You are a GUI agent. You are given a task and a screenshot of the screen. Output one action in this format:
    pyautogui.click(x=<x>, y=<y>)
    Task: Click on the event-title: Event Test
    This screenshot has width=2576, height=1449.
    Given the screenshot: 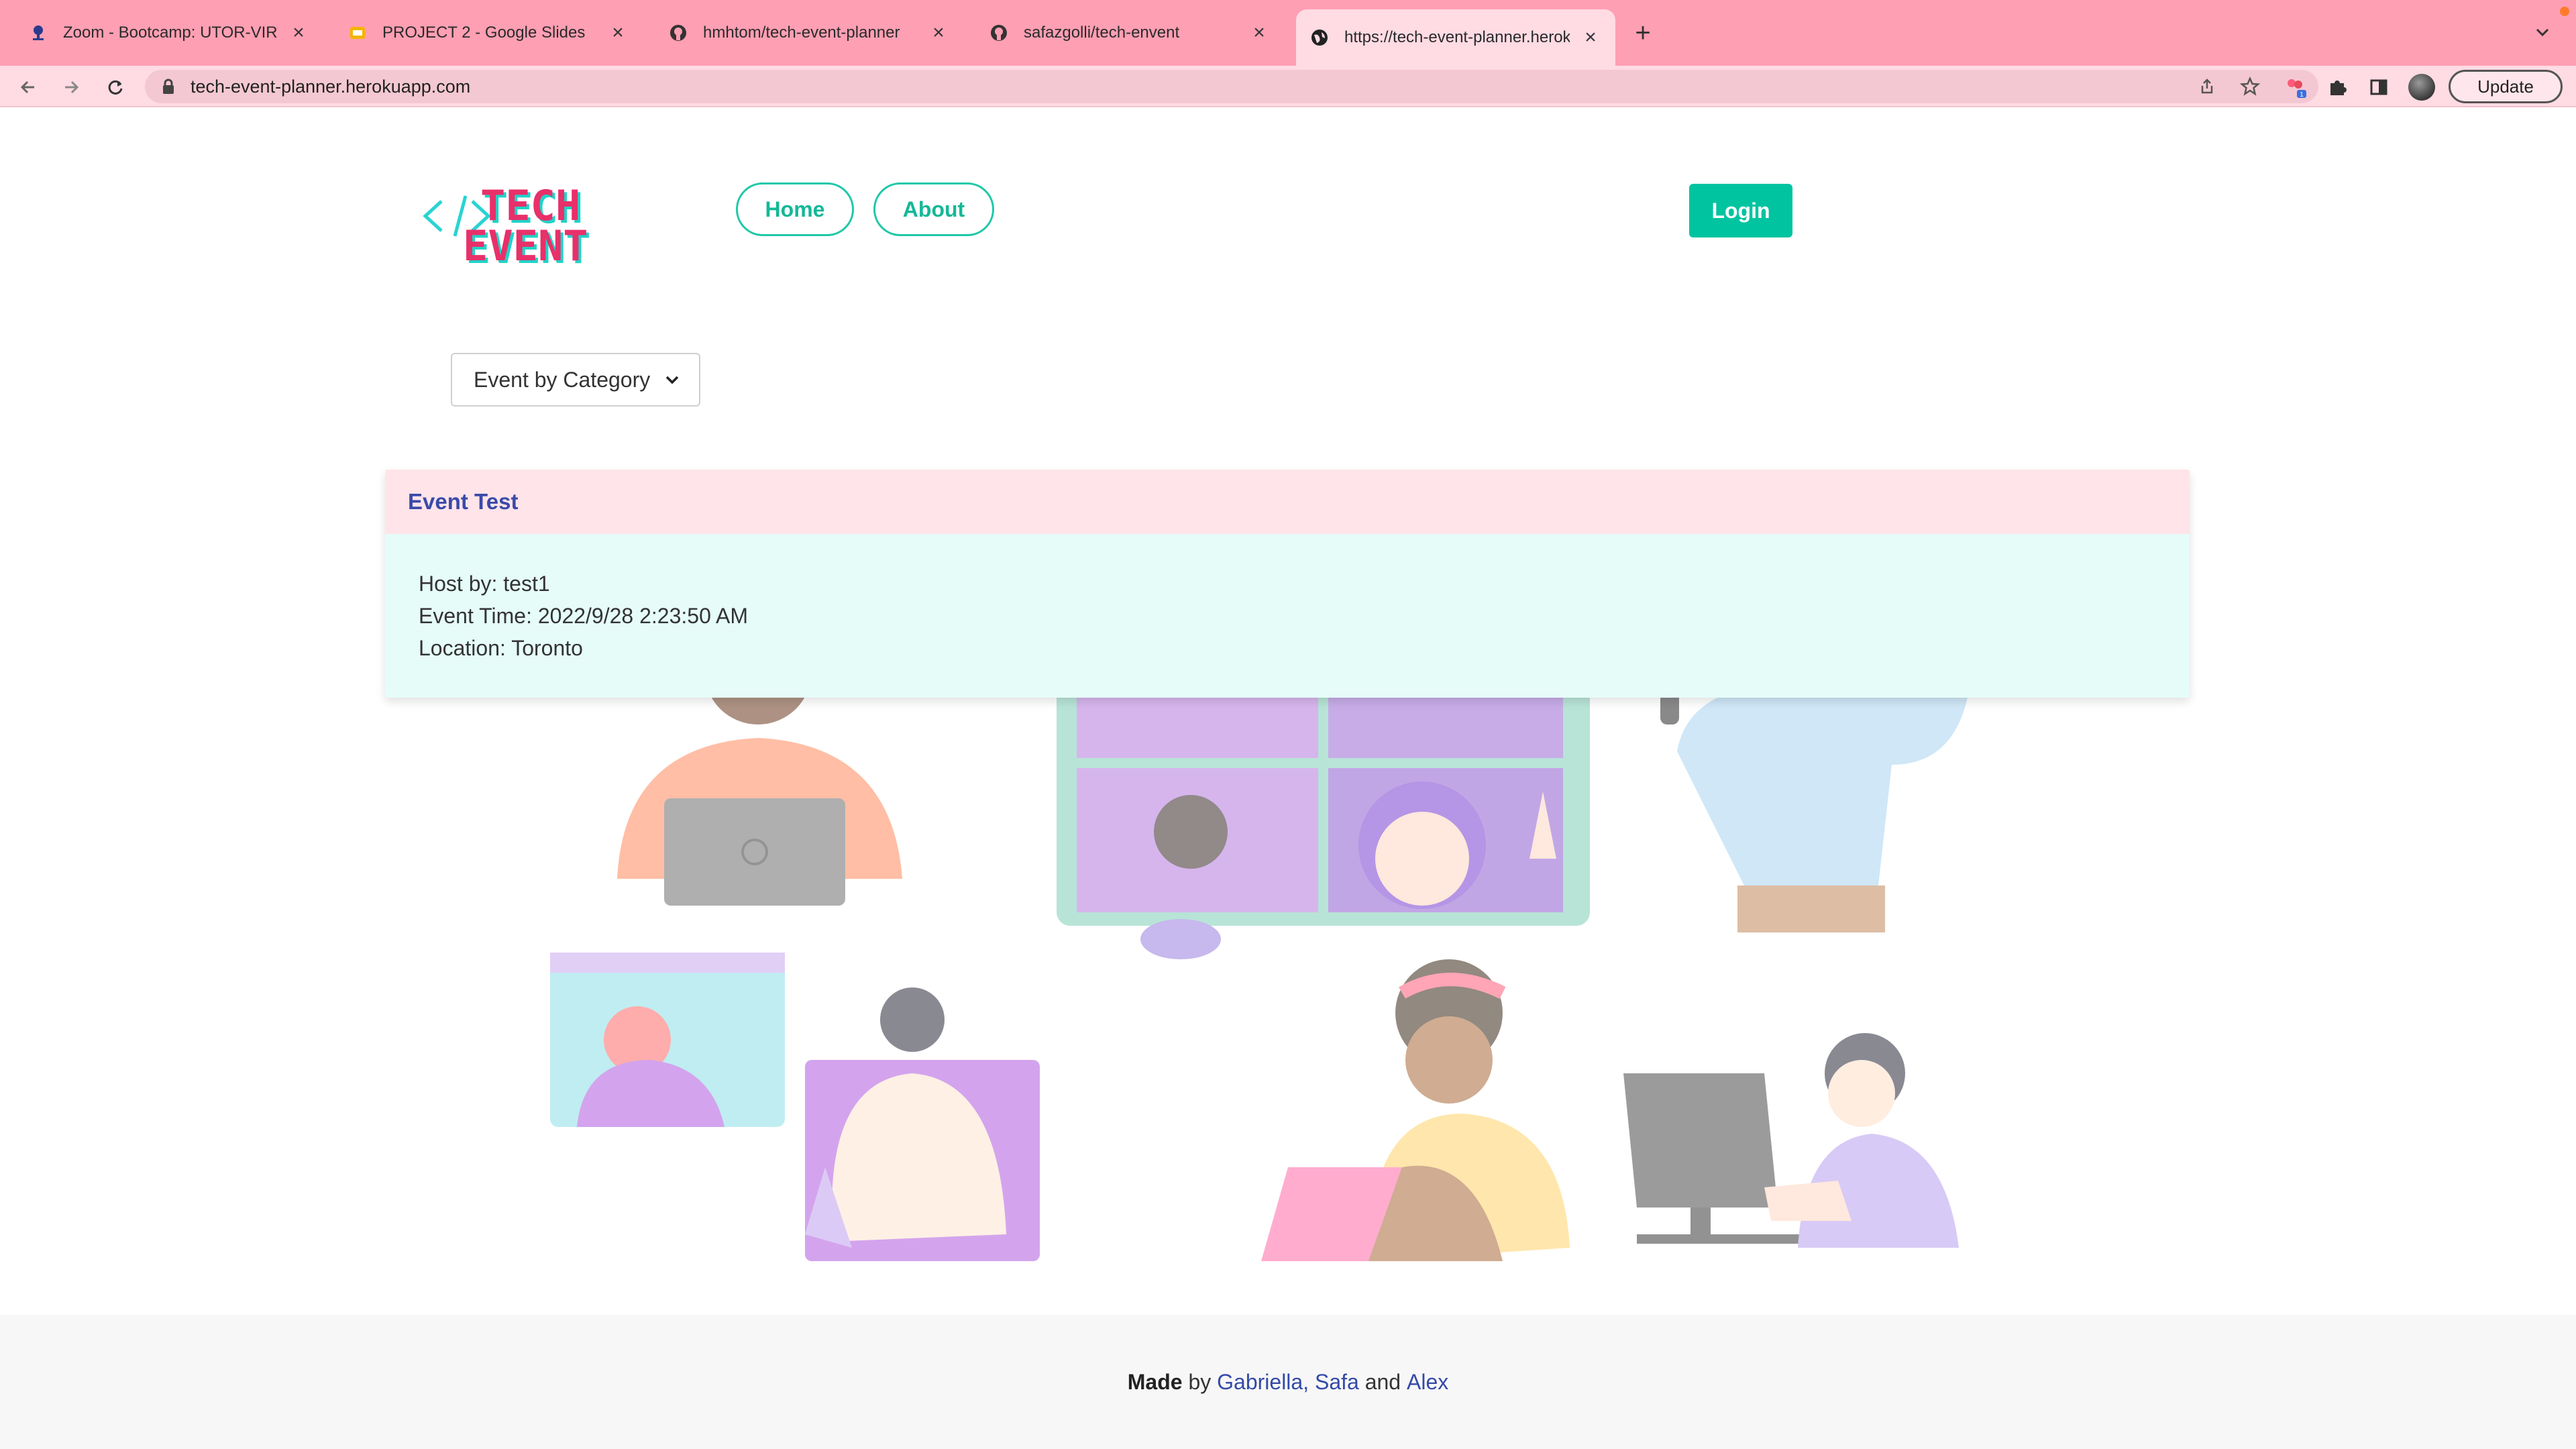 What is the action you would take?
    pyautogui.click(x=1287, y=502)
    